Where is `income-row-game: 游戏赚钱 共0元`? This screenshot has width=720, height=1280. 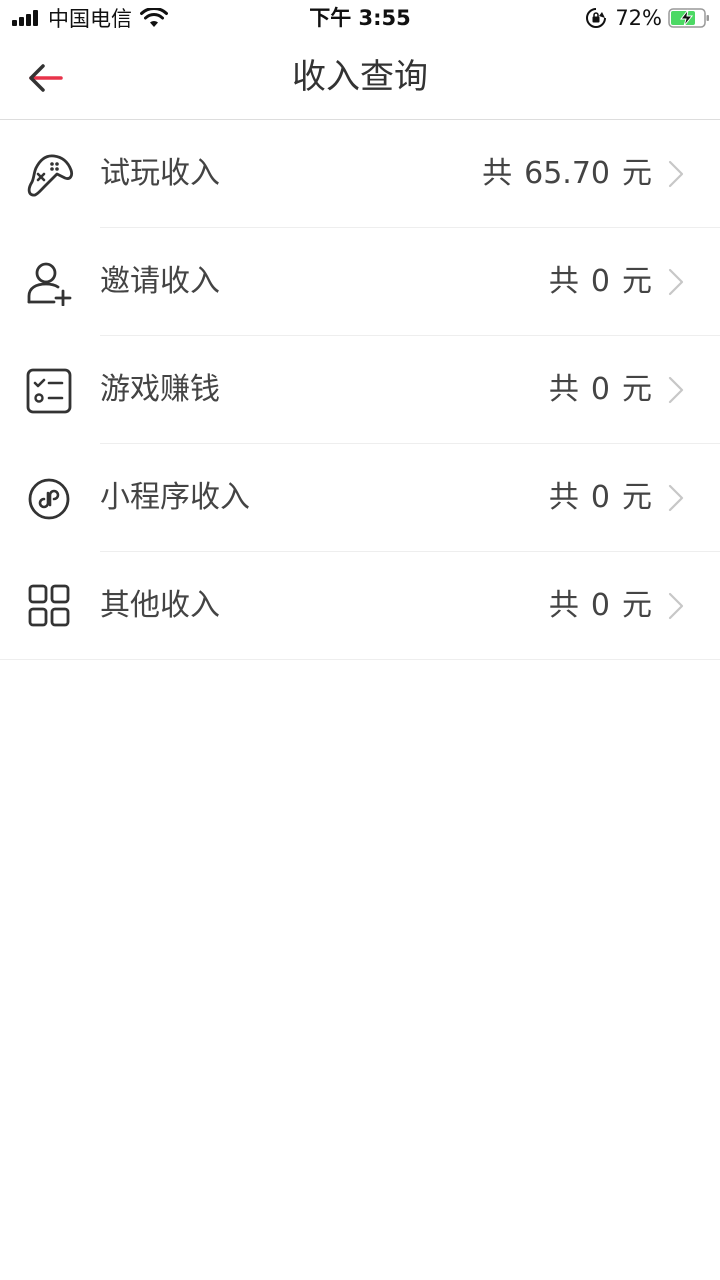
income-row-game: 游戏赚钱 共0元 is located at coordinates (360, 390).